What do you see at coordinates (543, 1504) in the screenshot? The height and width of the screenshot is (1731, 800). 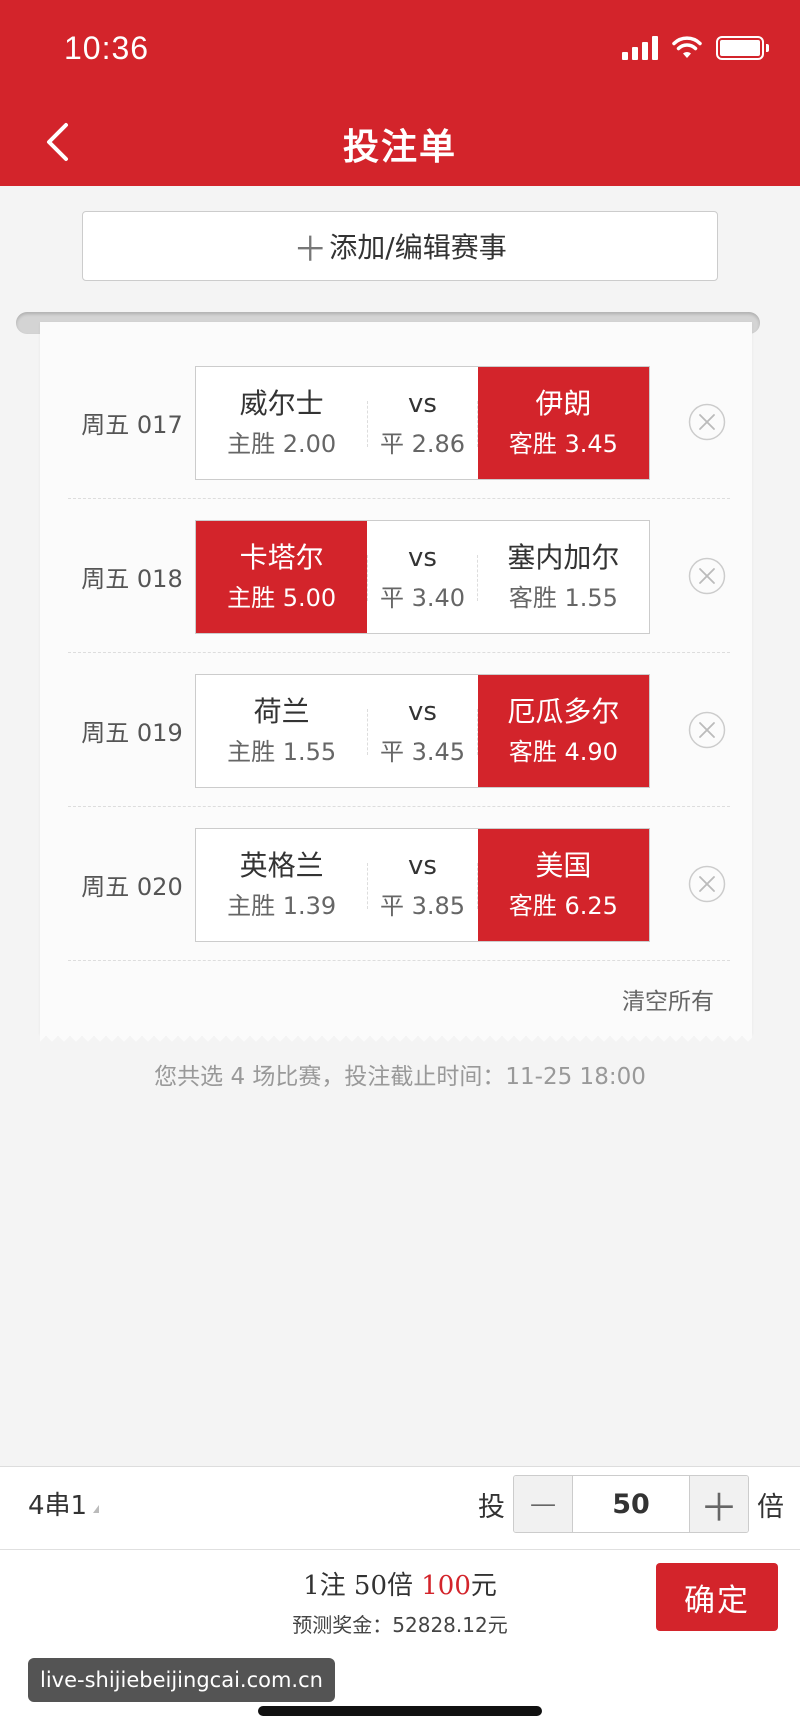 I see `decrease-multiplier-button: −` at bounding box center [543, 1504].